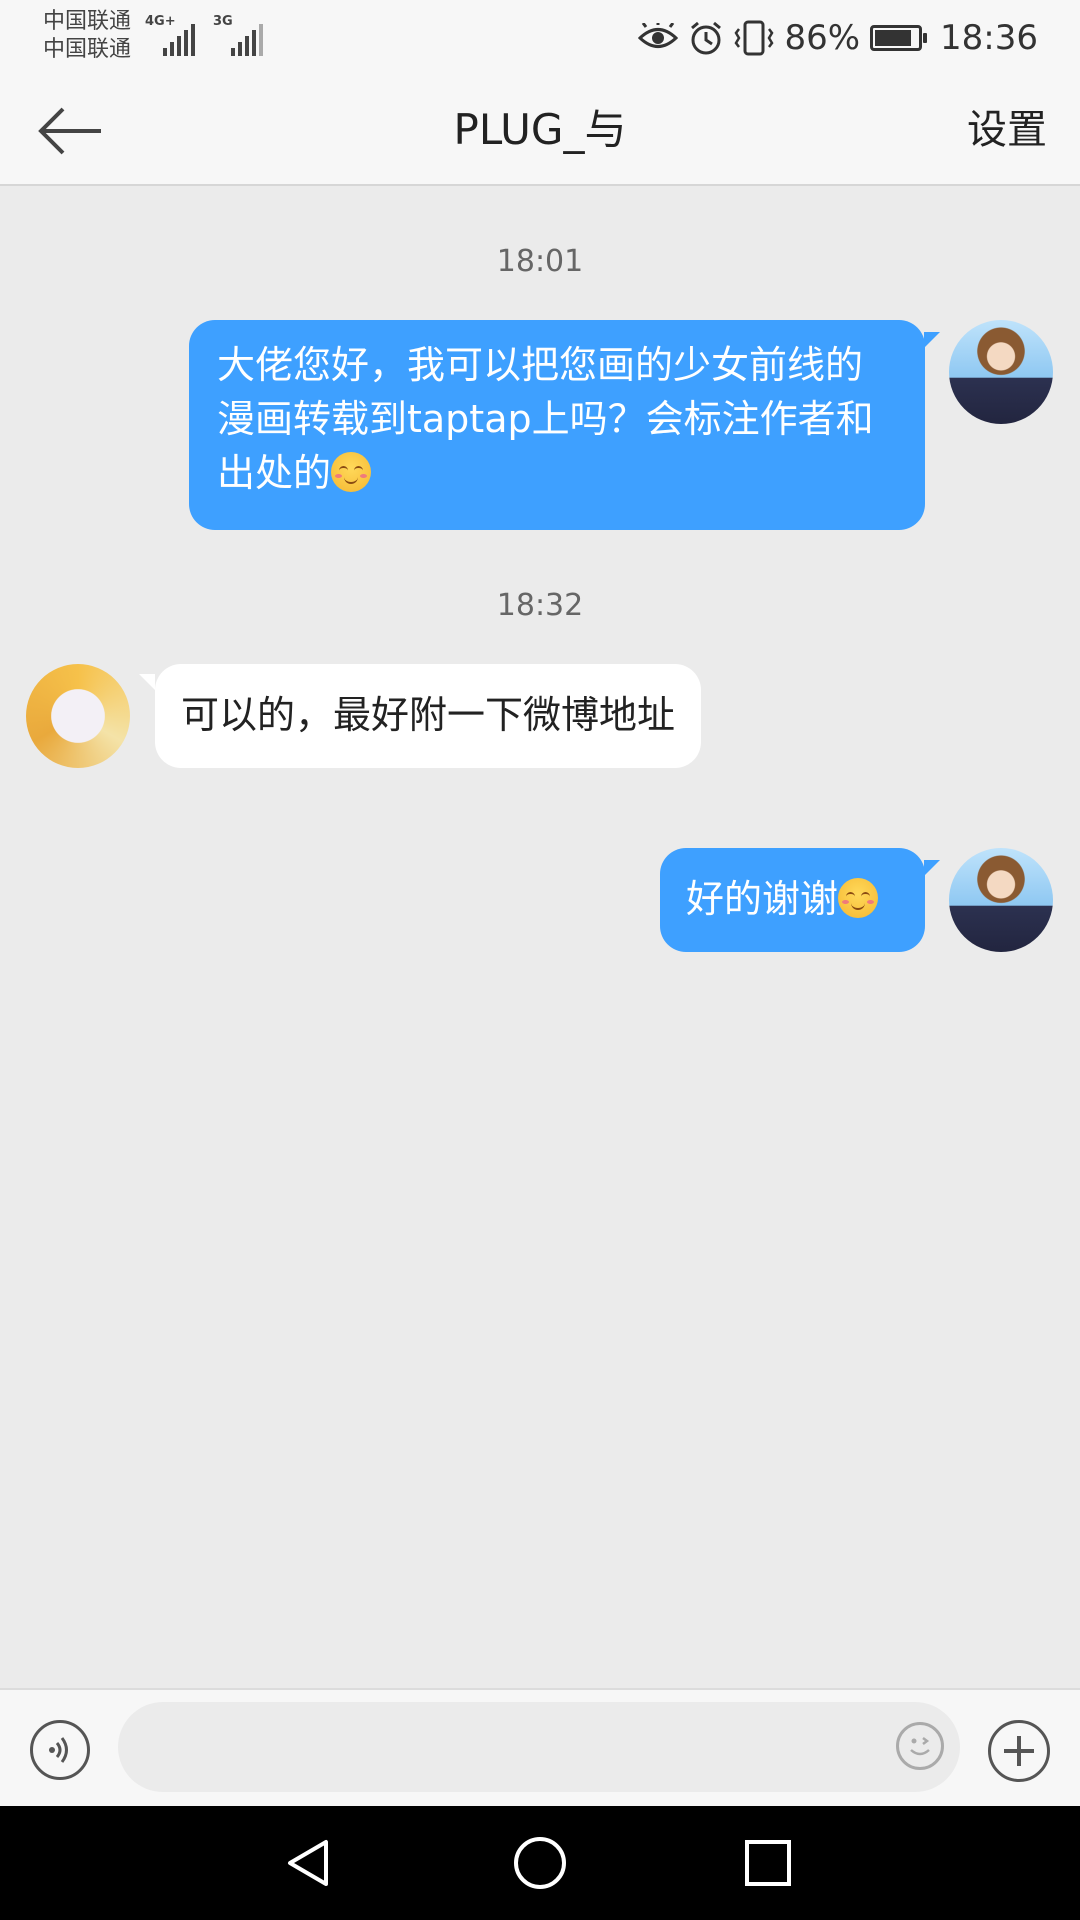 The width and height of the screenshot is (1080, 1920). Describe the element at coordinates (239, 35) in the screenshot. I see `signal-3g-icon: 3G` at that location.